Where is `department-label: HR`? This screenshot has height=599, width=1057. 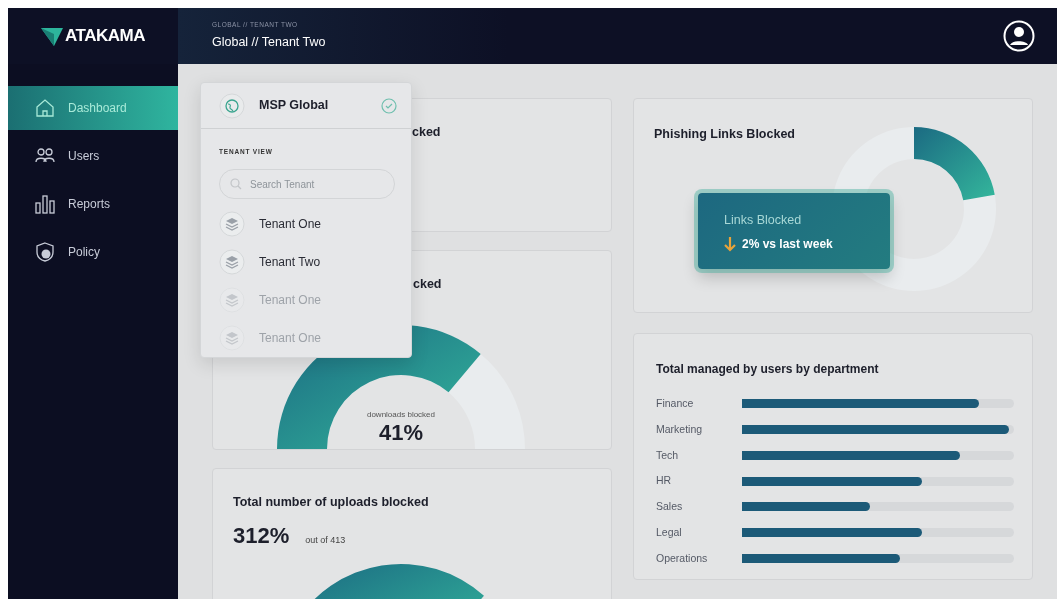
department-label: HR is located at coordinates (664, 481).